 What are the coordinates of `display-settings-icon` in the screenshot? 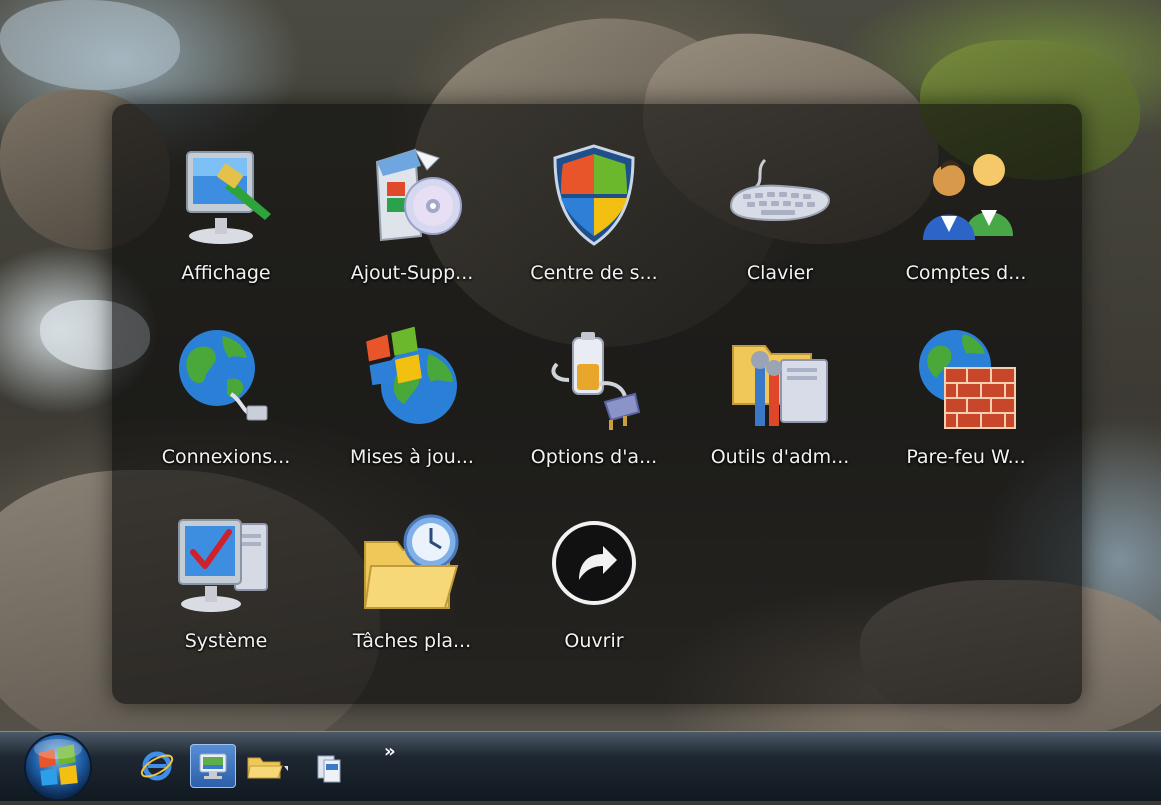 It's located at (226, 195).